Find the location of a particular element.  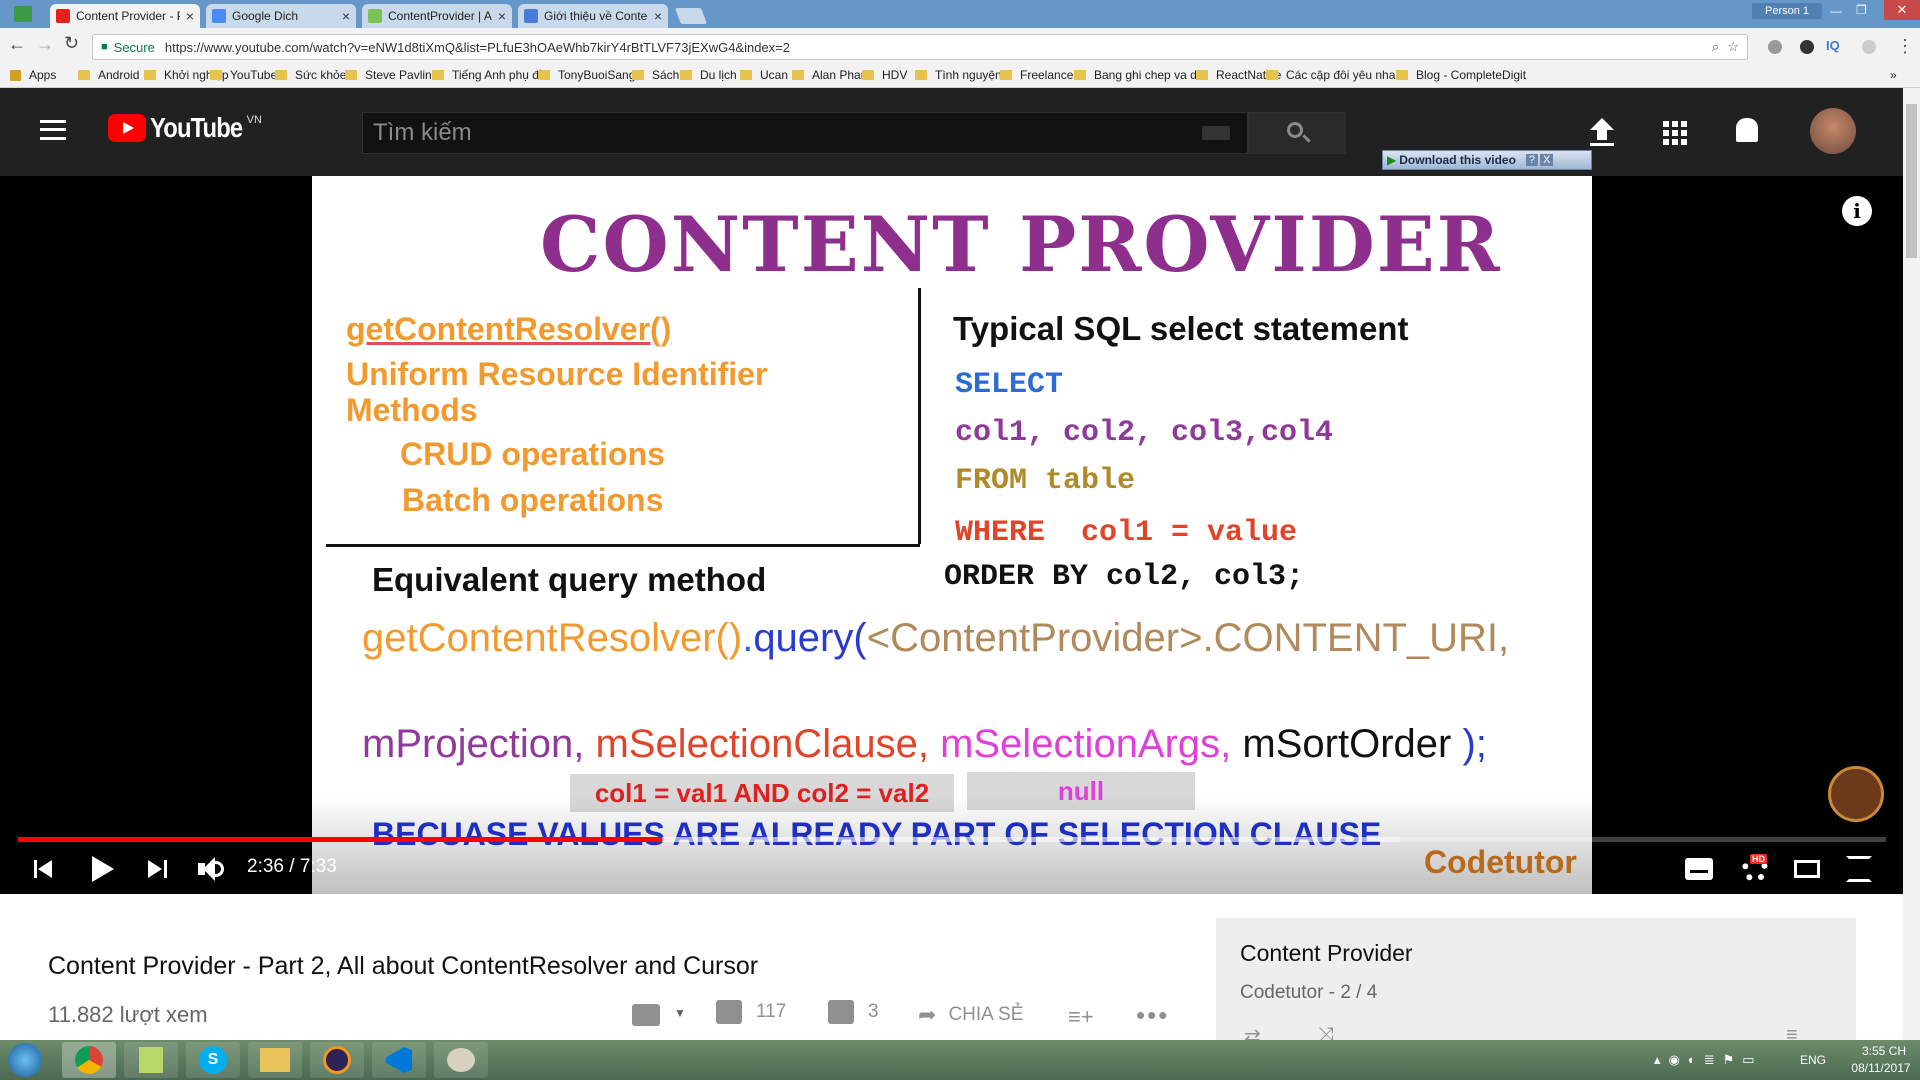

hamburger-menu-icon is located at coordinates (53, 130).